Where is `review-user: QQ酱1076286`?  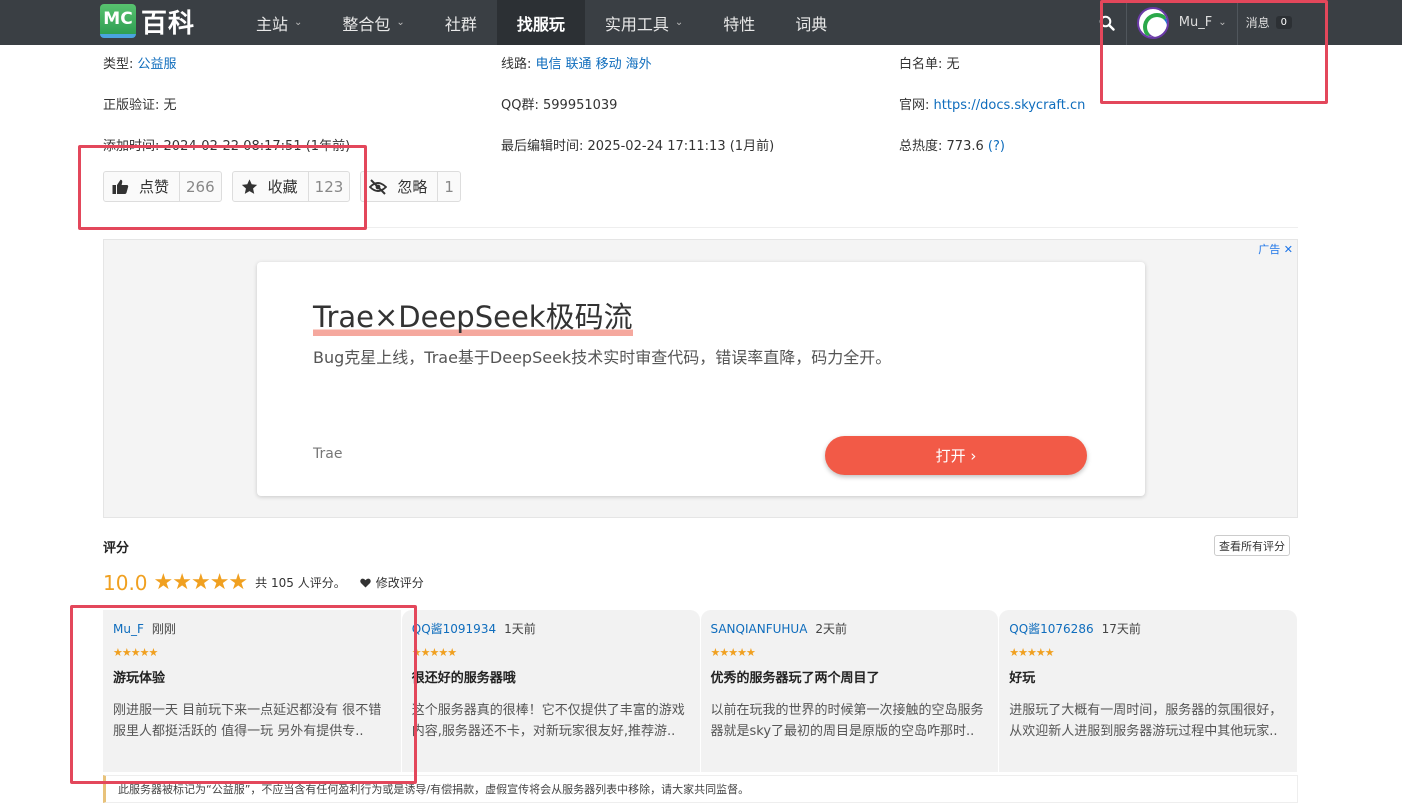
review-user: QQ酱1076286 is located at coordinates (1051, 629).